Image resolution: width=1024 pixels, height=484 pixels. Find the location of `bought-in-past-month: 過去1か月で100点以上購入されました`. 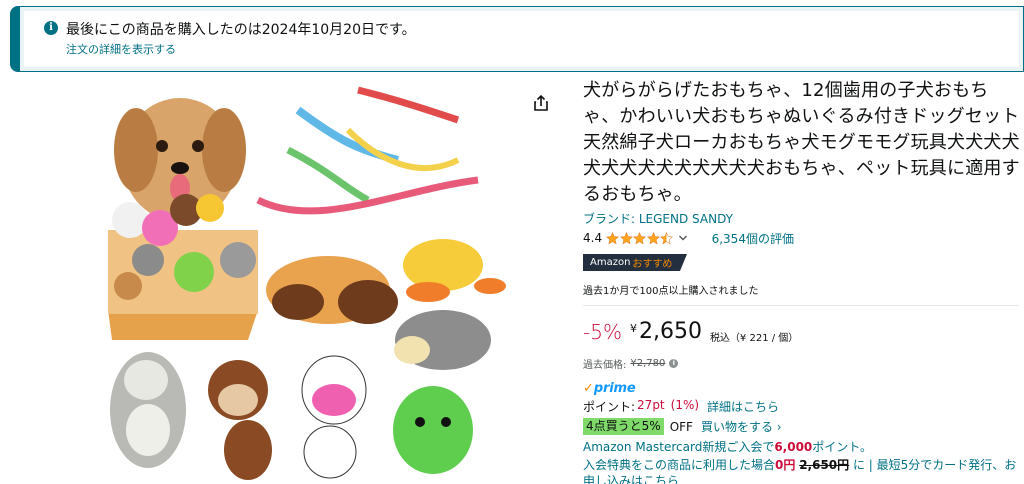

bought-in-past-month: 過去1か月で100点以上購入されました is located at coordinates (671, 291).